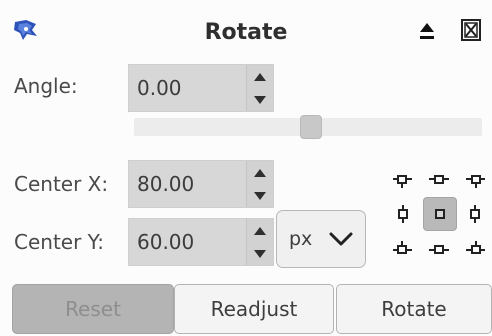 The image size is (492, 336). Describe the element at coordinates (165, 242) in the screenshot. I see `center-y-value: 60.00` at that location.